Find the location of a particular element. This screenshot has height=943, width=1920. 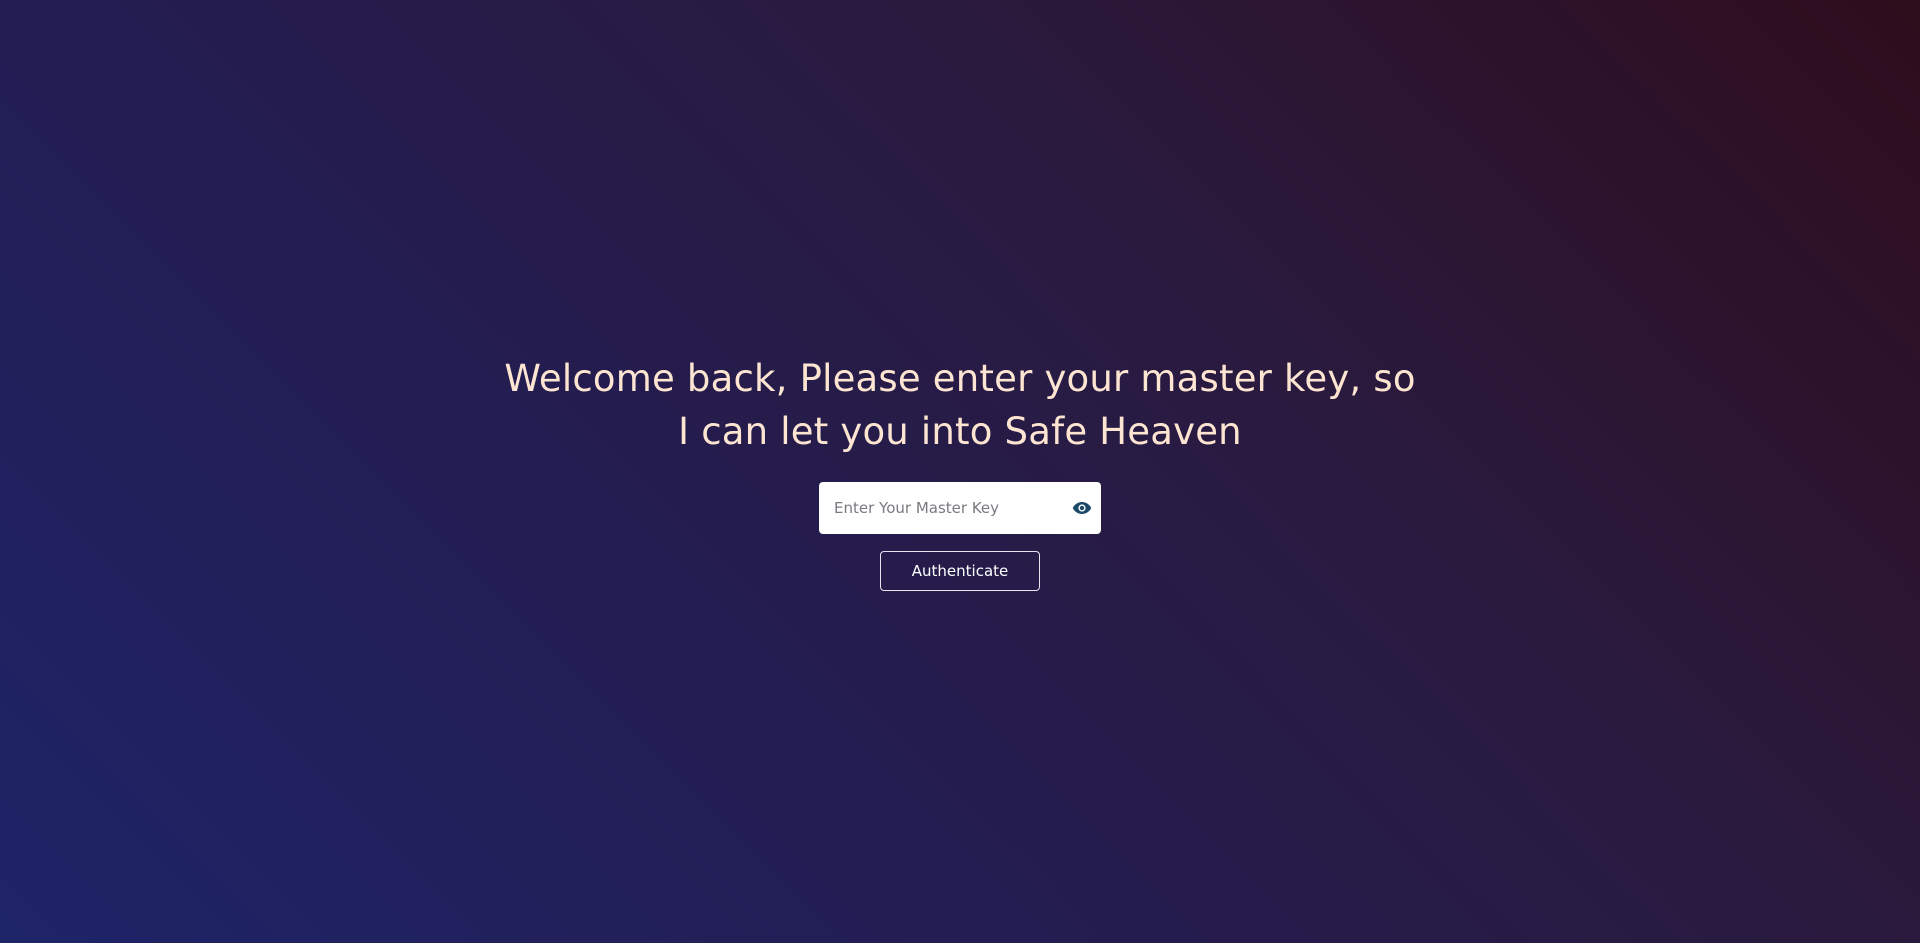

eye-icon is located at coordinates (1082, 508).